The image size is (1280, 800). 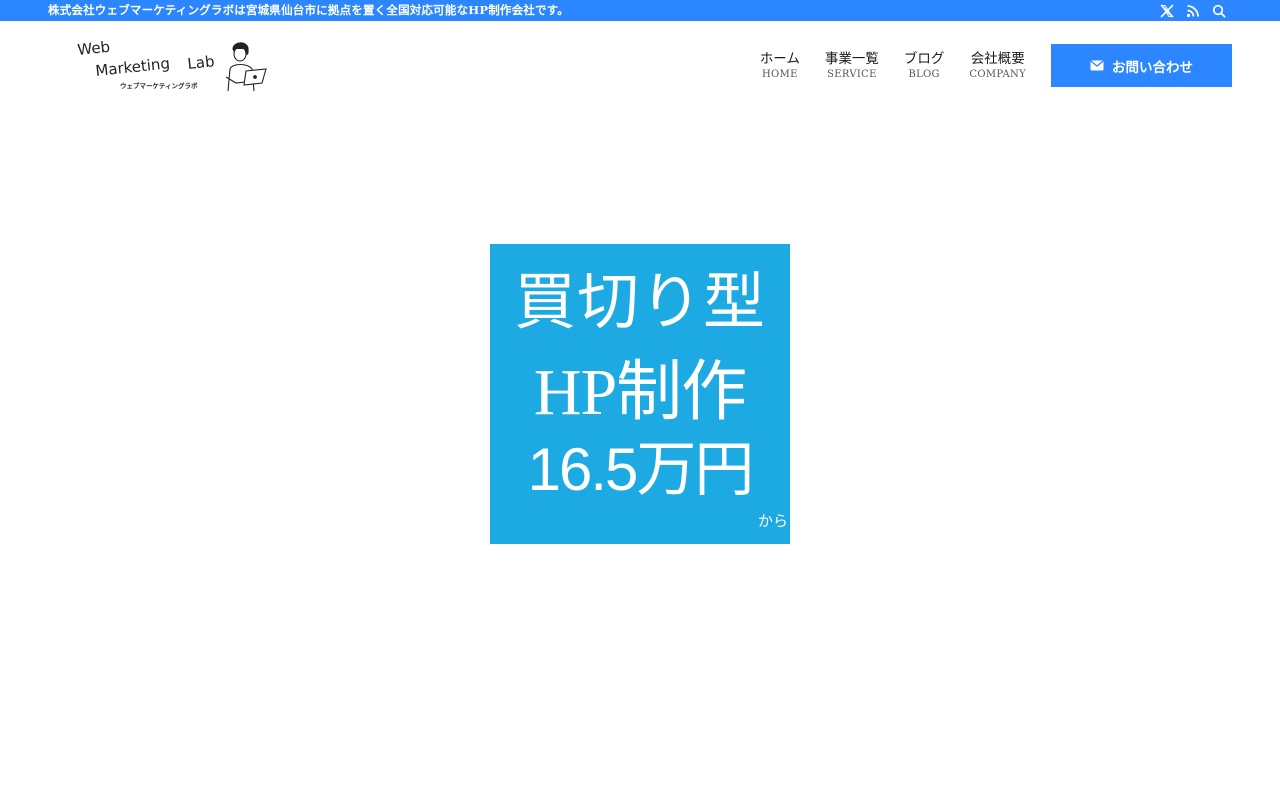 What do you see at coordinates (94, 49) in the screenshot?
I see `logo-text-web: Web` at bounding box center [94, 49].